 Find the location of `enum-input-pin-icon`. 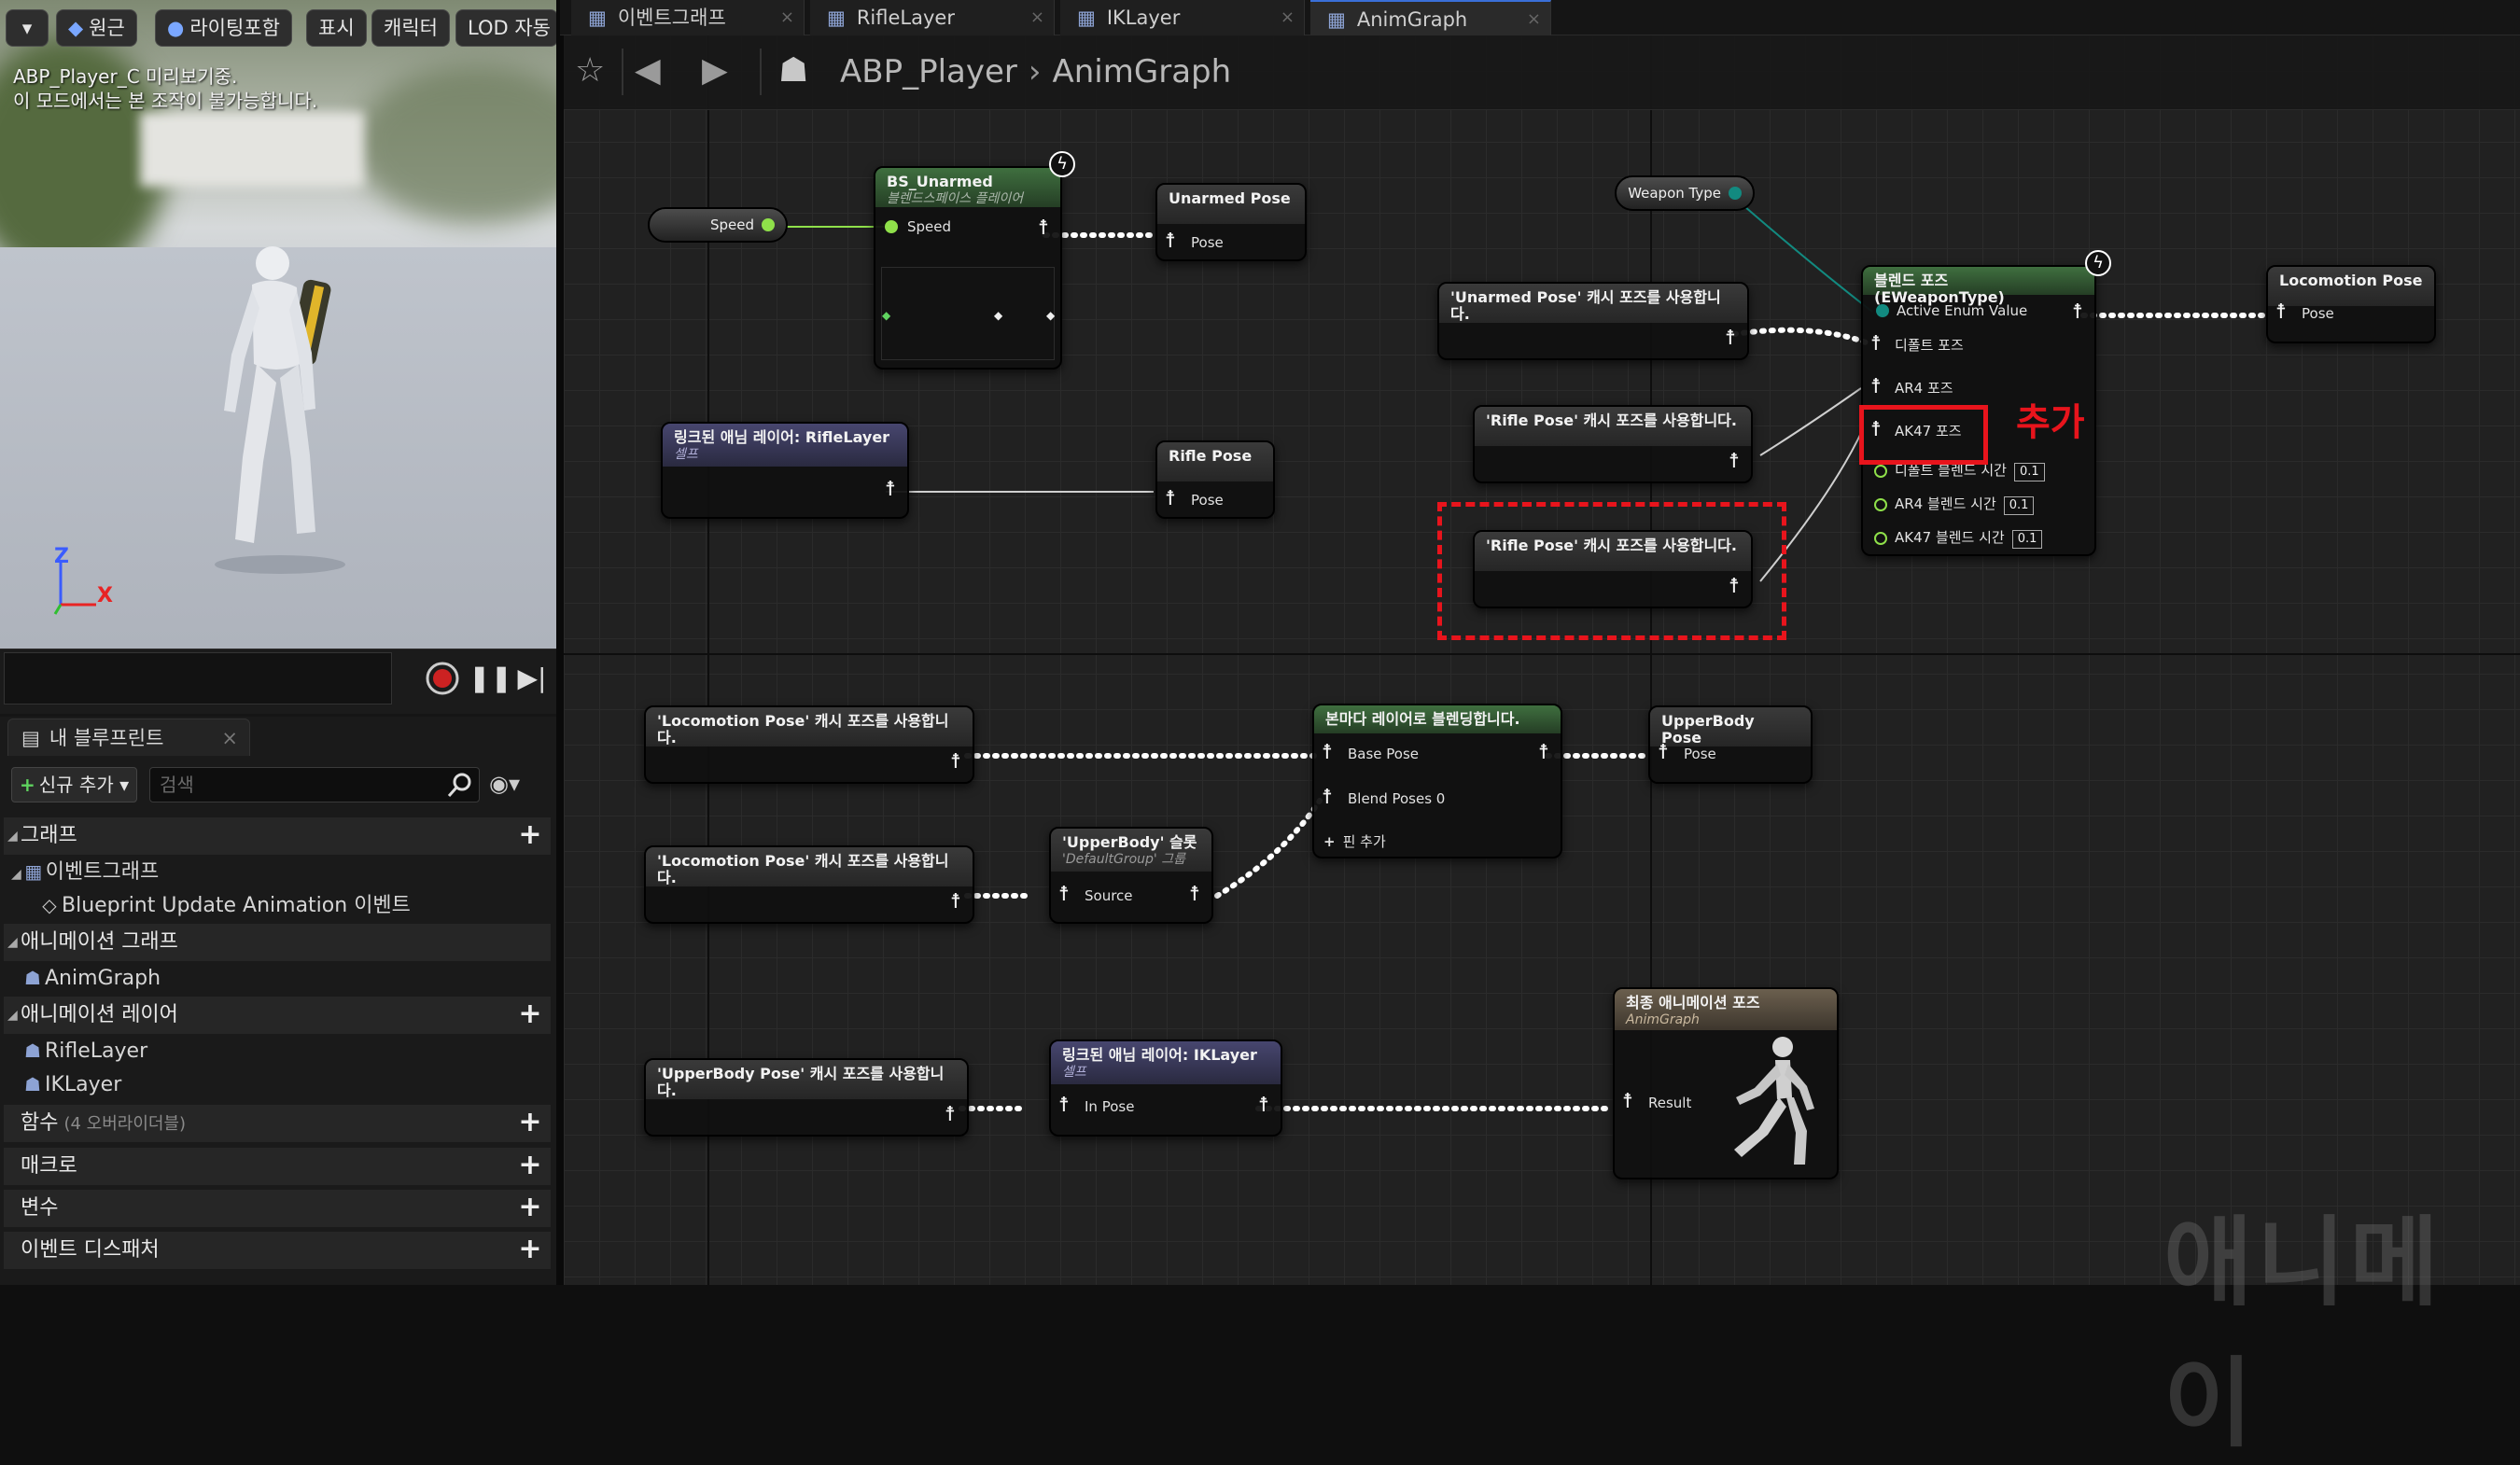

enum-input-pin-icon is located at coordinates (1882, 310).